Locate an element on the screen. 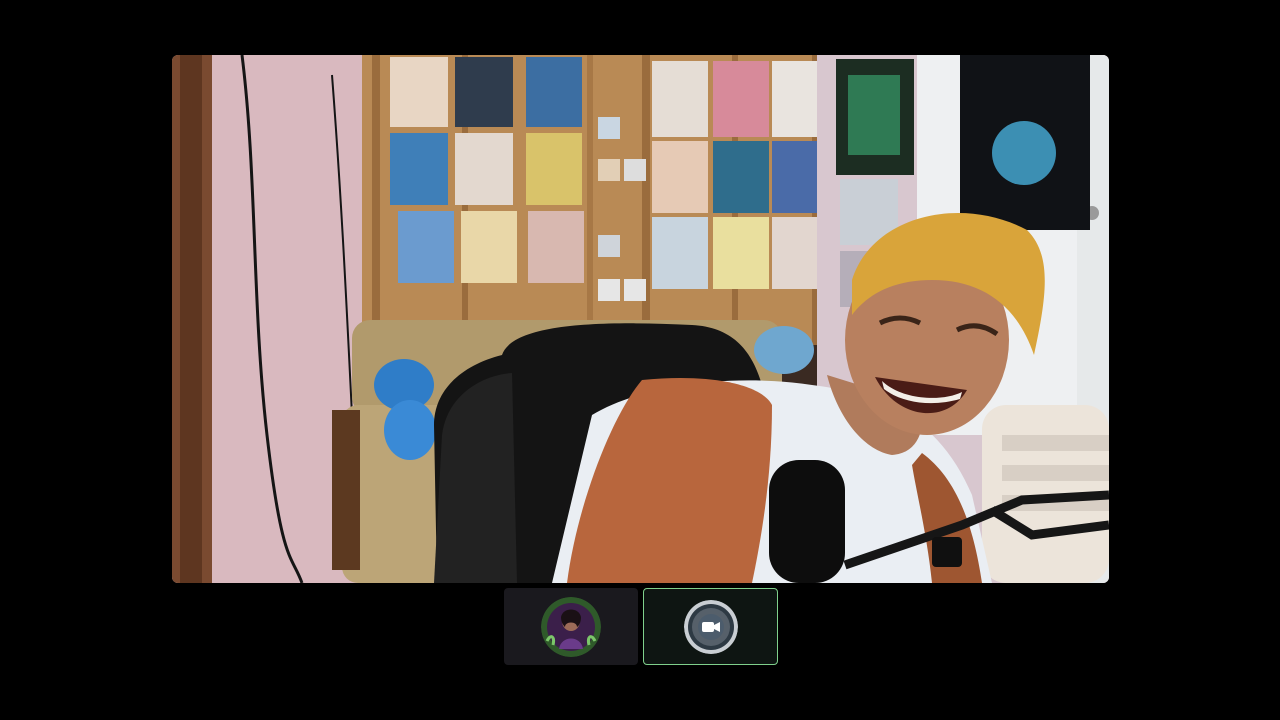 This screenshot has width=1280, height=720. participant-tile-camera-active is located at coordinates (710, 626).